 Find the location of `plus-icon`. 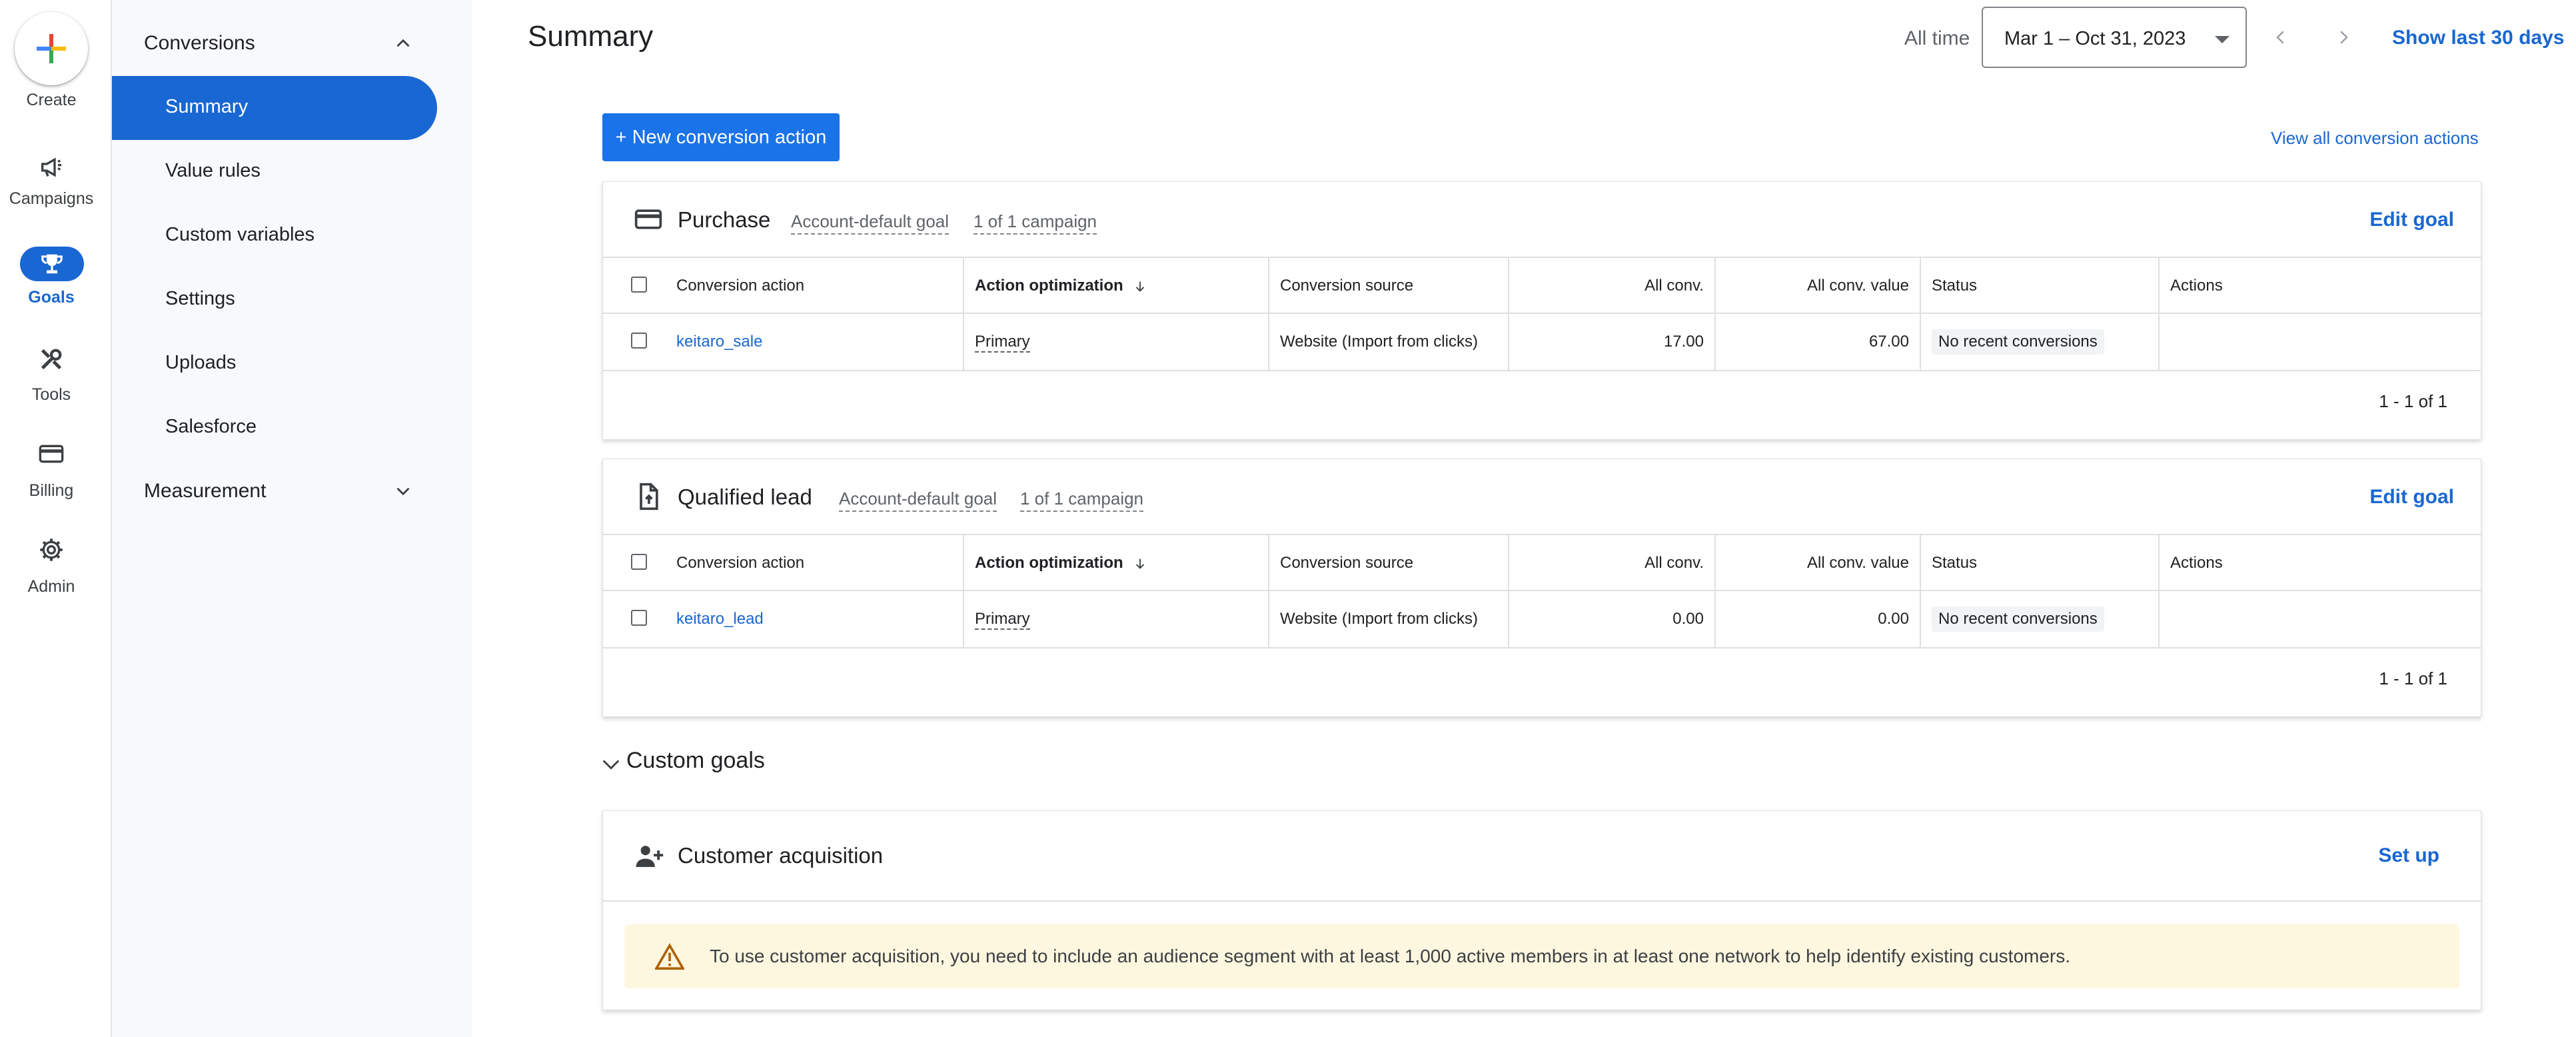

plus-icon is located at coordinates (52, 48).